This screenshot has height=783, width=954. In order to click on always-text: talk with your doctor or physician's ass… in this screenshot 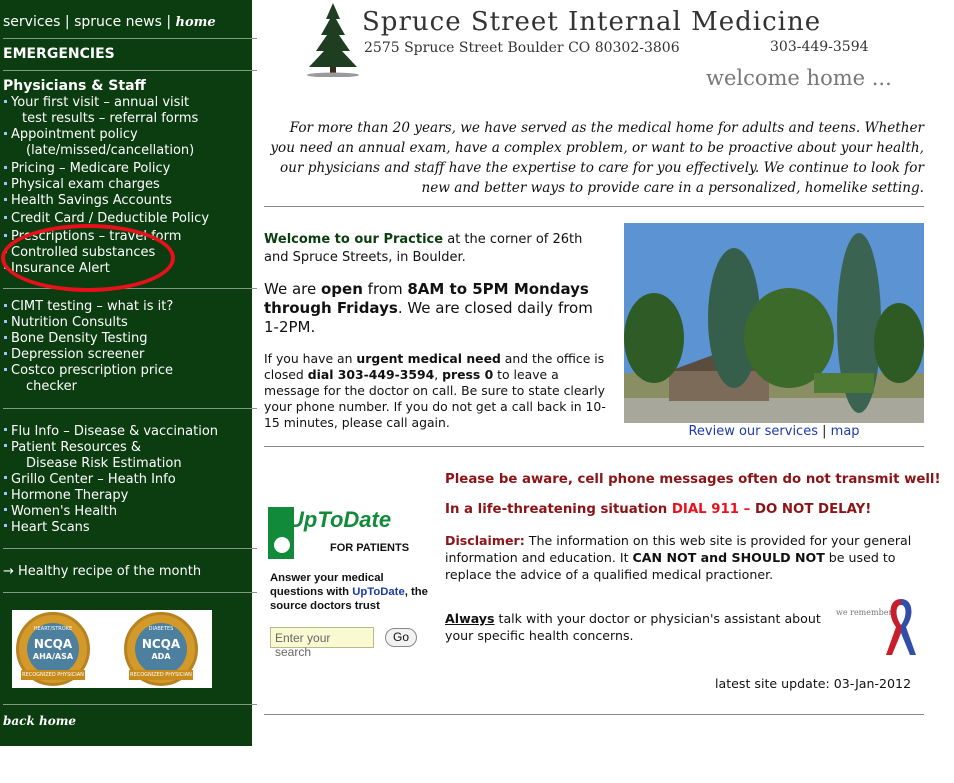, I will do `click(633, 627)`.